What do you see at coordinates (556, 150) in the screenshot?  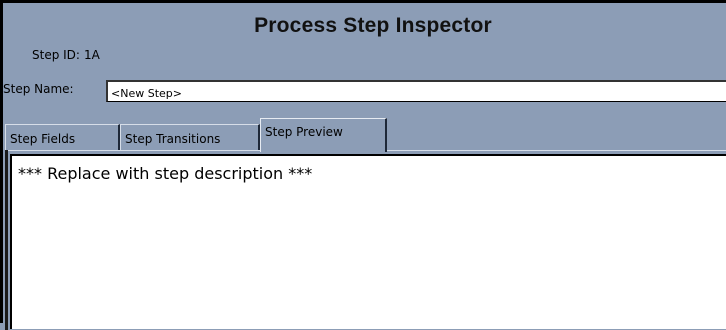 I see `tab-divider` at bounding box center [556, 150].